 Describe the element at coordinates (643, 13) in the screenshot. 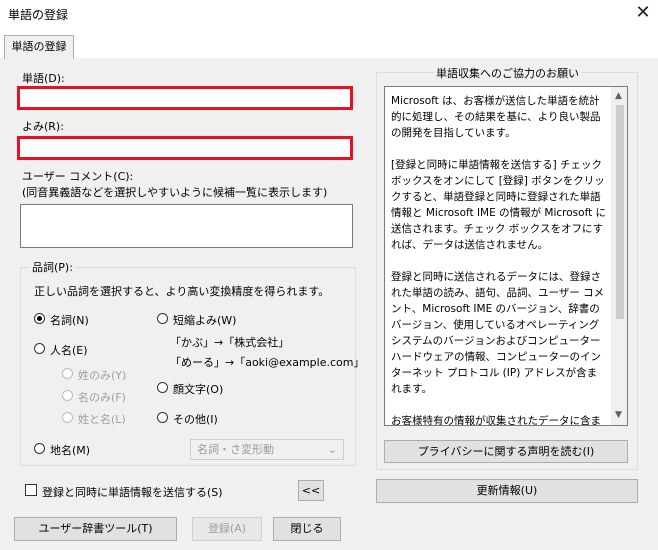

I see `close-icon: ✕` at that location.